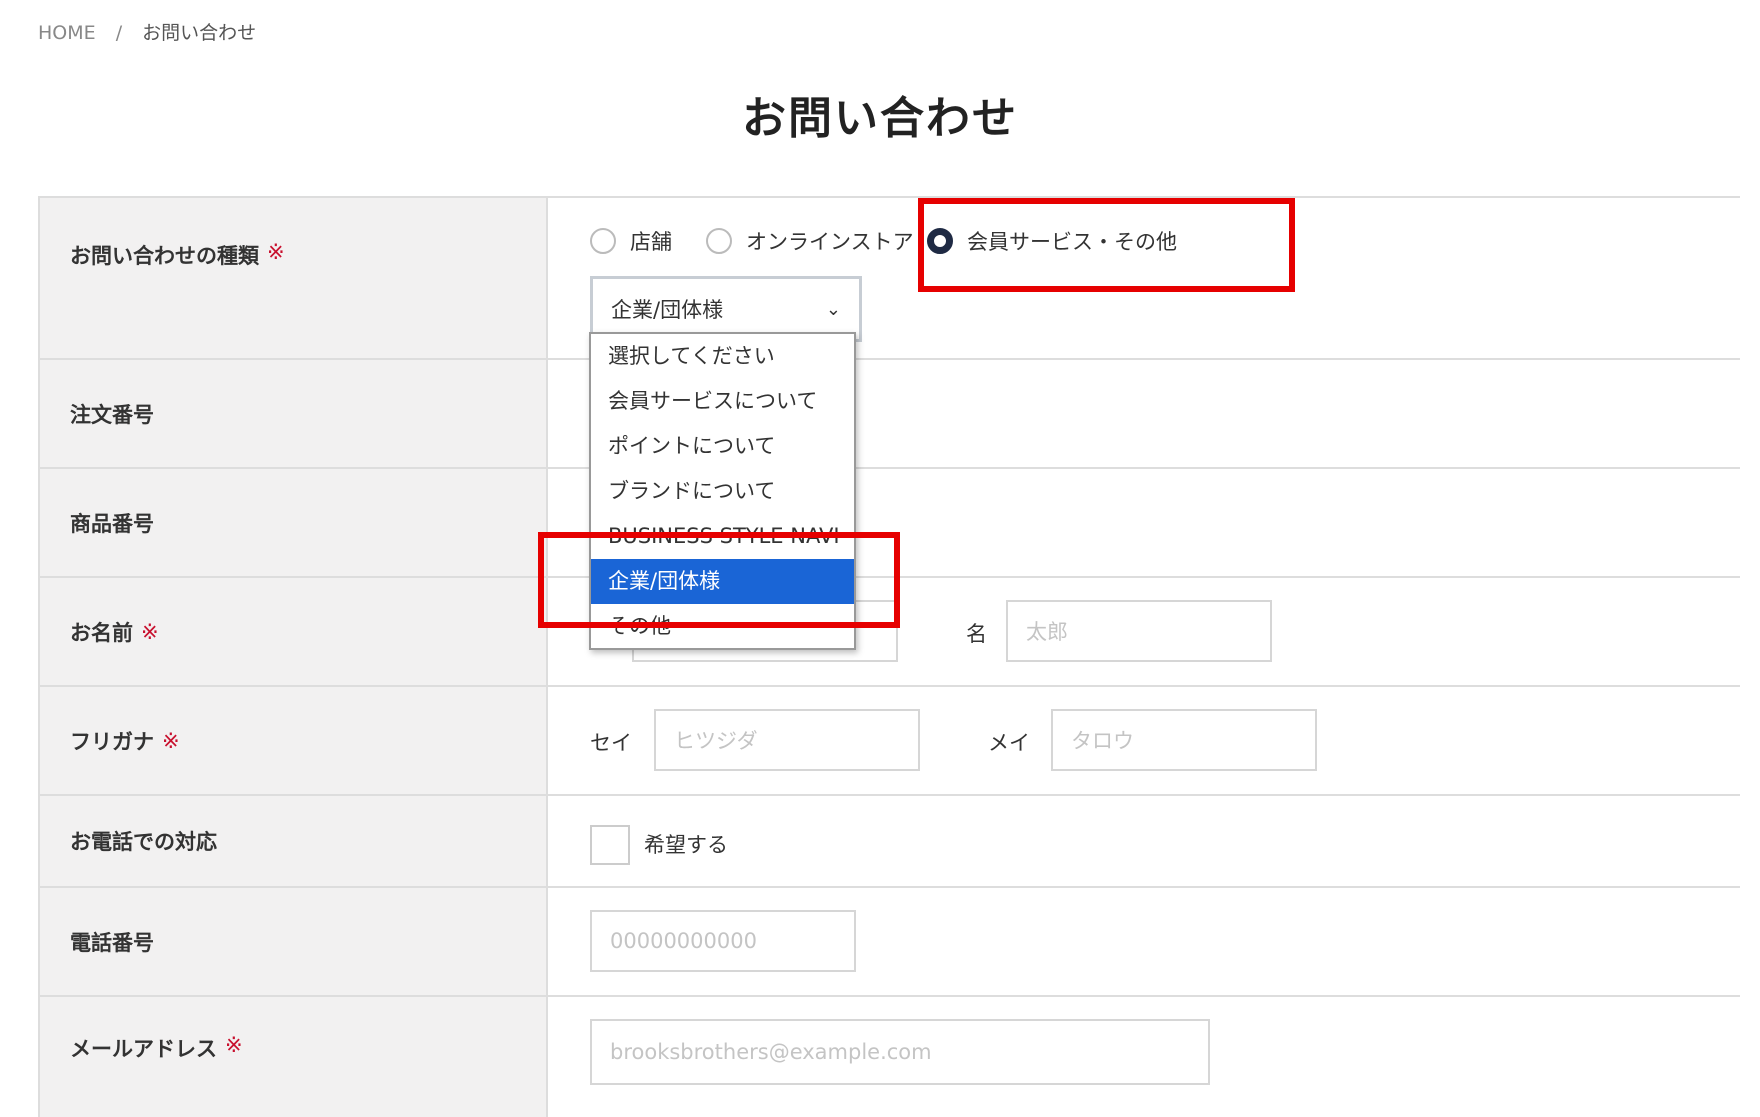 This screenshot has width=1760, height=1117. What do you see at coordinates (611, 743) in the screenshot?
I see `sei-label: セイ` at bounding box center [611, 743].